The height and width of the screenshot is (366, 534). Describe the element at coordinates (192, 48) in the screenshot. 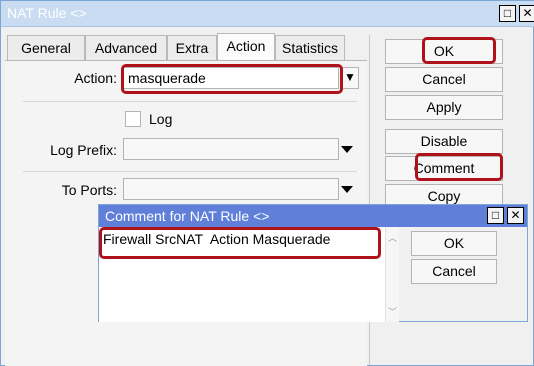

I see `tab-extra: Extra` at that location.